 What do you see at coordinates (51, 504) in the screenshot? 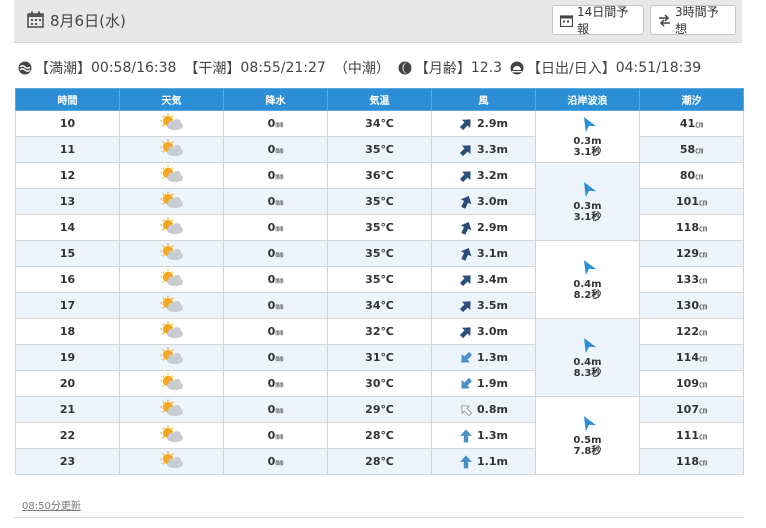
I see `updated-time-link: 08:50分更新` at bounding box center [51, 504].